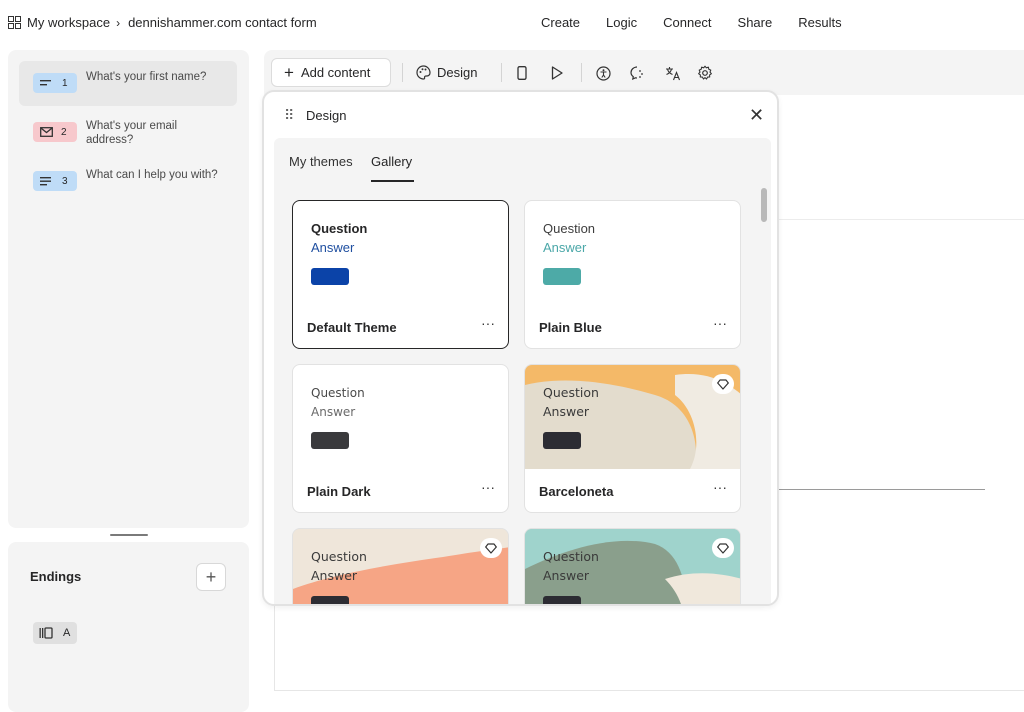 The height and width of the screenshot is (712, 1024). I want to click on panel-resize-handle, so click(129, 535).